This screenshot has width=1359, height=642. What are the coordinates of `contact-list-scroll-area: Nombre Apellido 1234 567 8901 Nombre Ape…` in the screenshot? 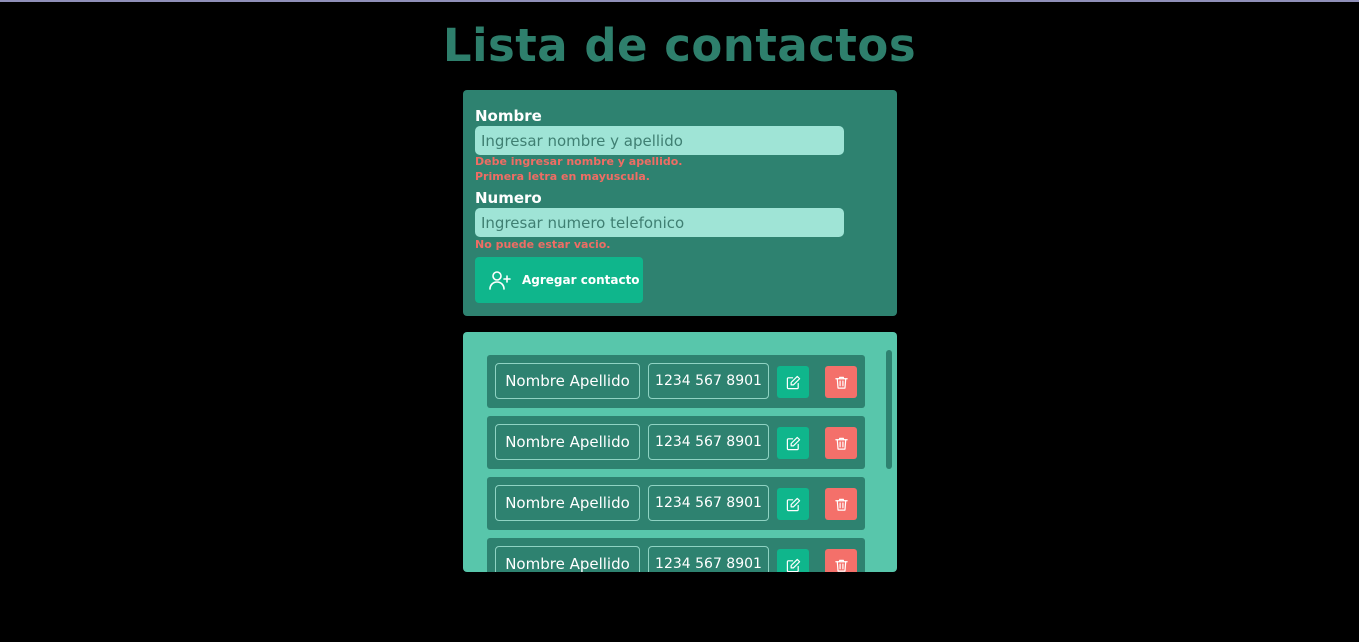 It's located at (676, 463).